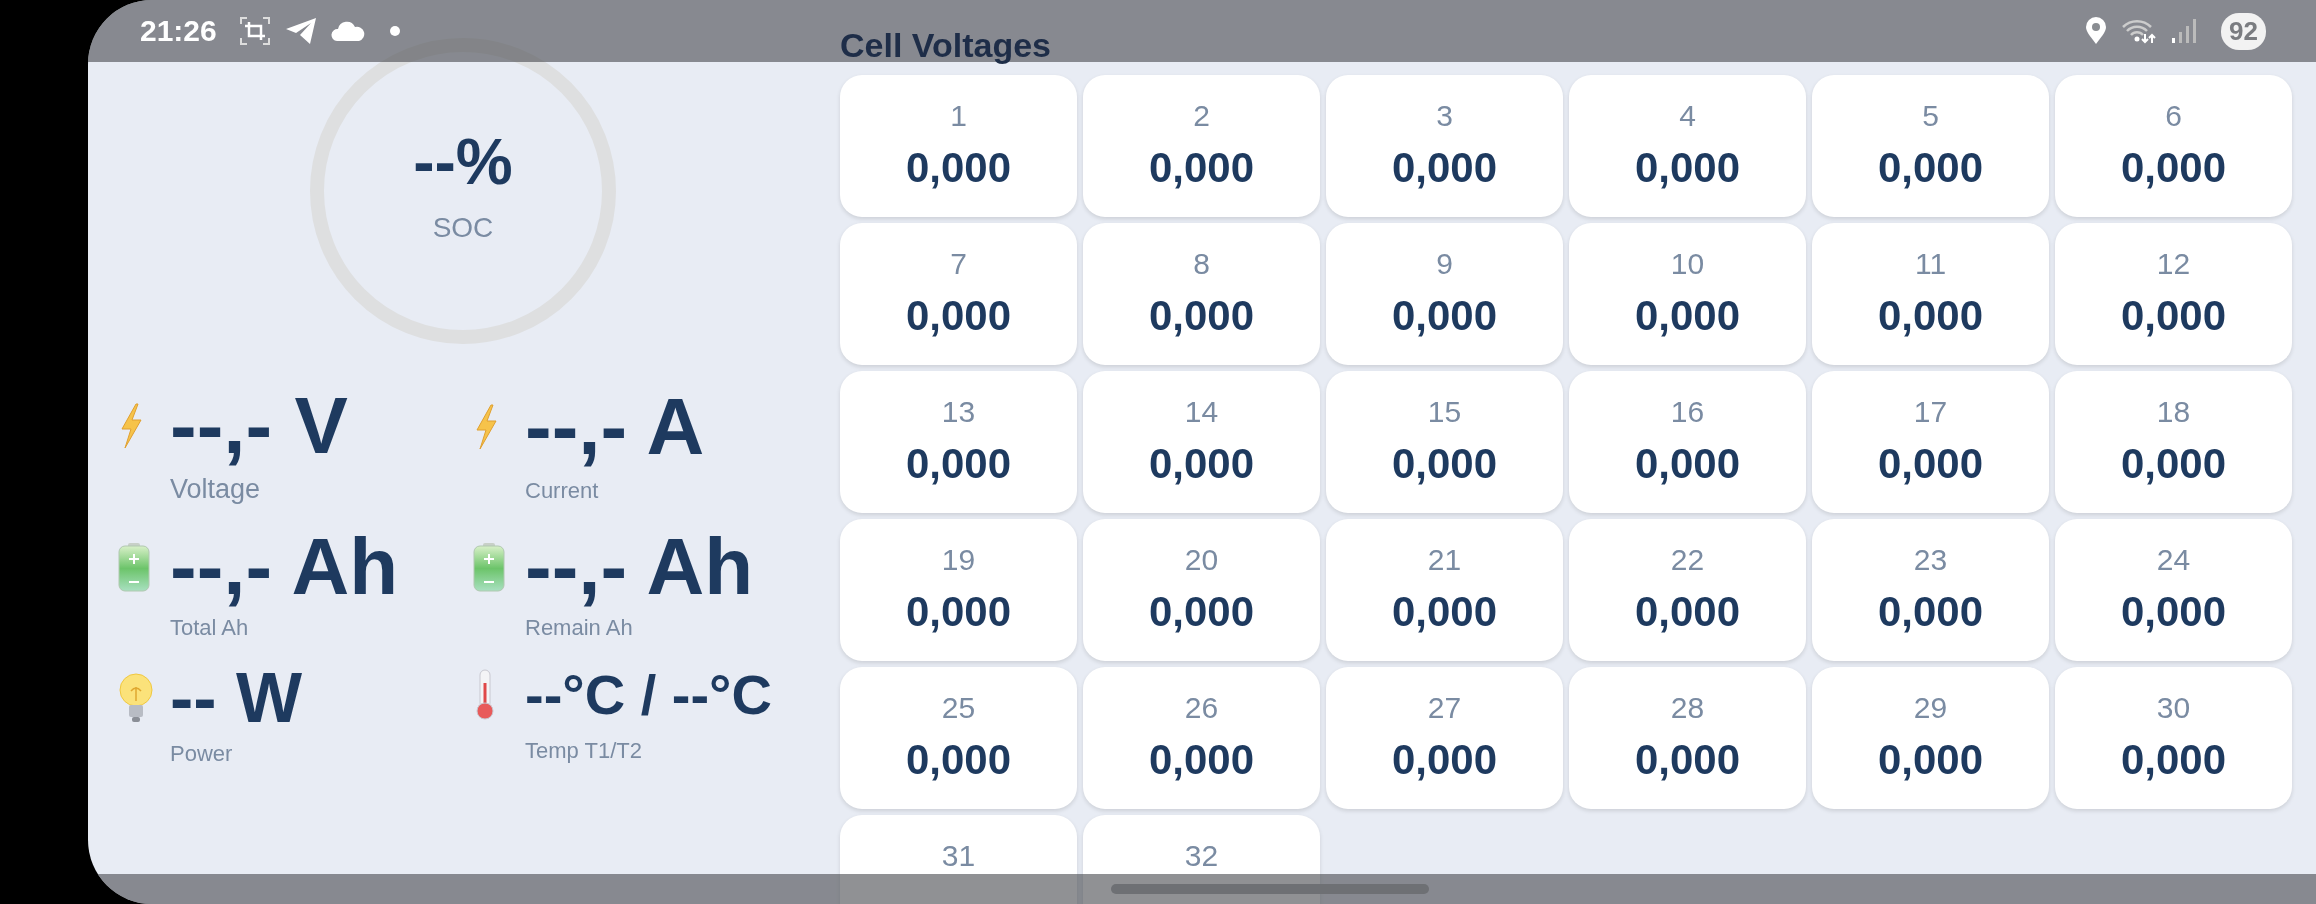  What do you see at coordinates (1687, 412) in the screenshot?
I see `cell-number: 16` at bounding box center [1687, 412].